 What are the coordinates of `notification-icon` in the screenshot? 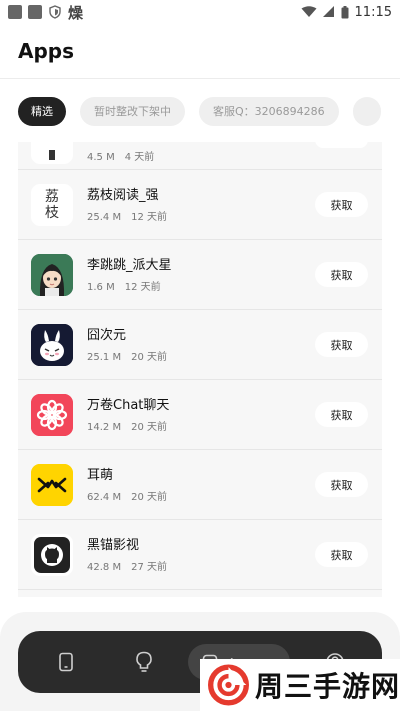 It's located at (15, 12).